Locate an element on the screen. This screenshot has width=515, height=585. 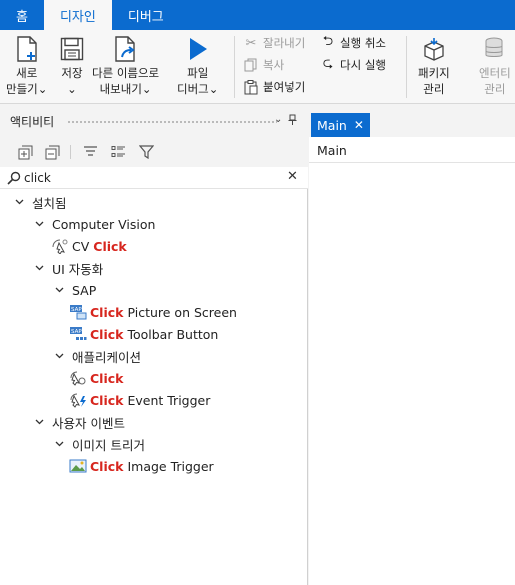
paste-icon is located at coordinates (251, 87).